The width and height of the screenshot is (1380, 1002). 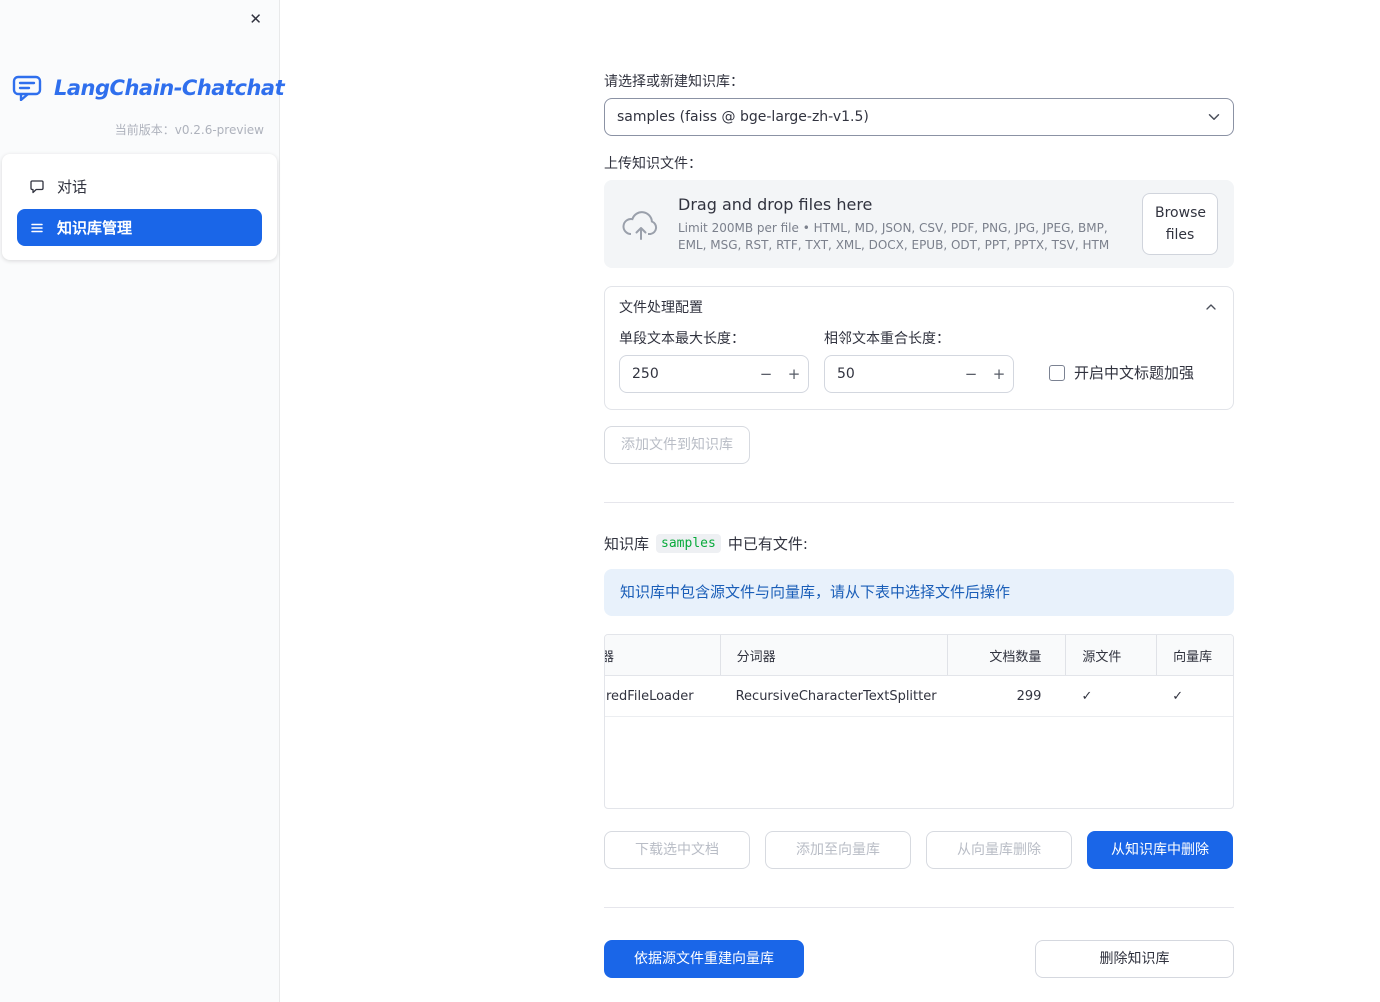 I want to click on uploader-instructions: Drag and drop files here, so click(x=775, y=205).